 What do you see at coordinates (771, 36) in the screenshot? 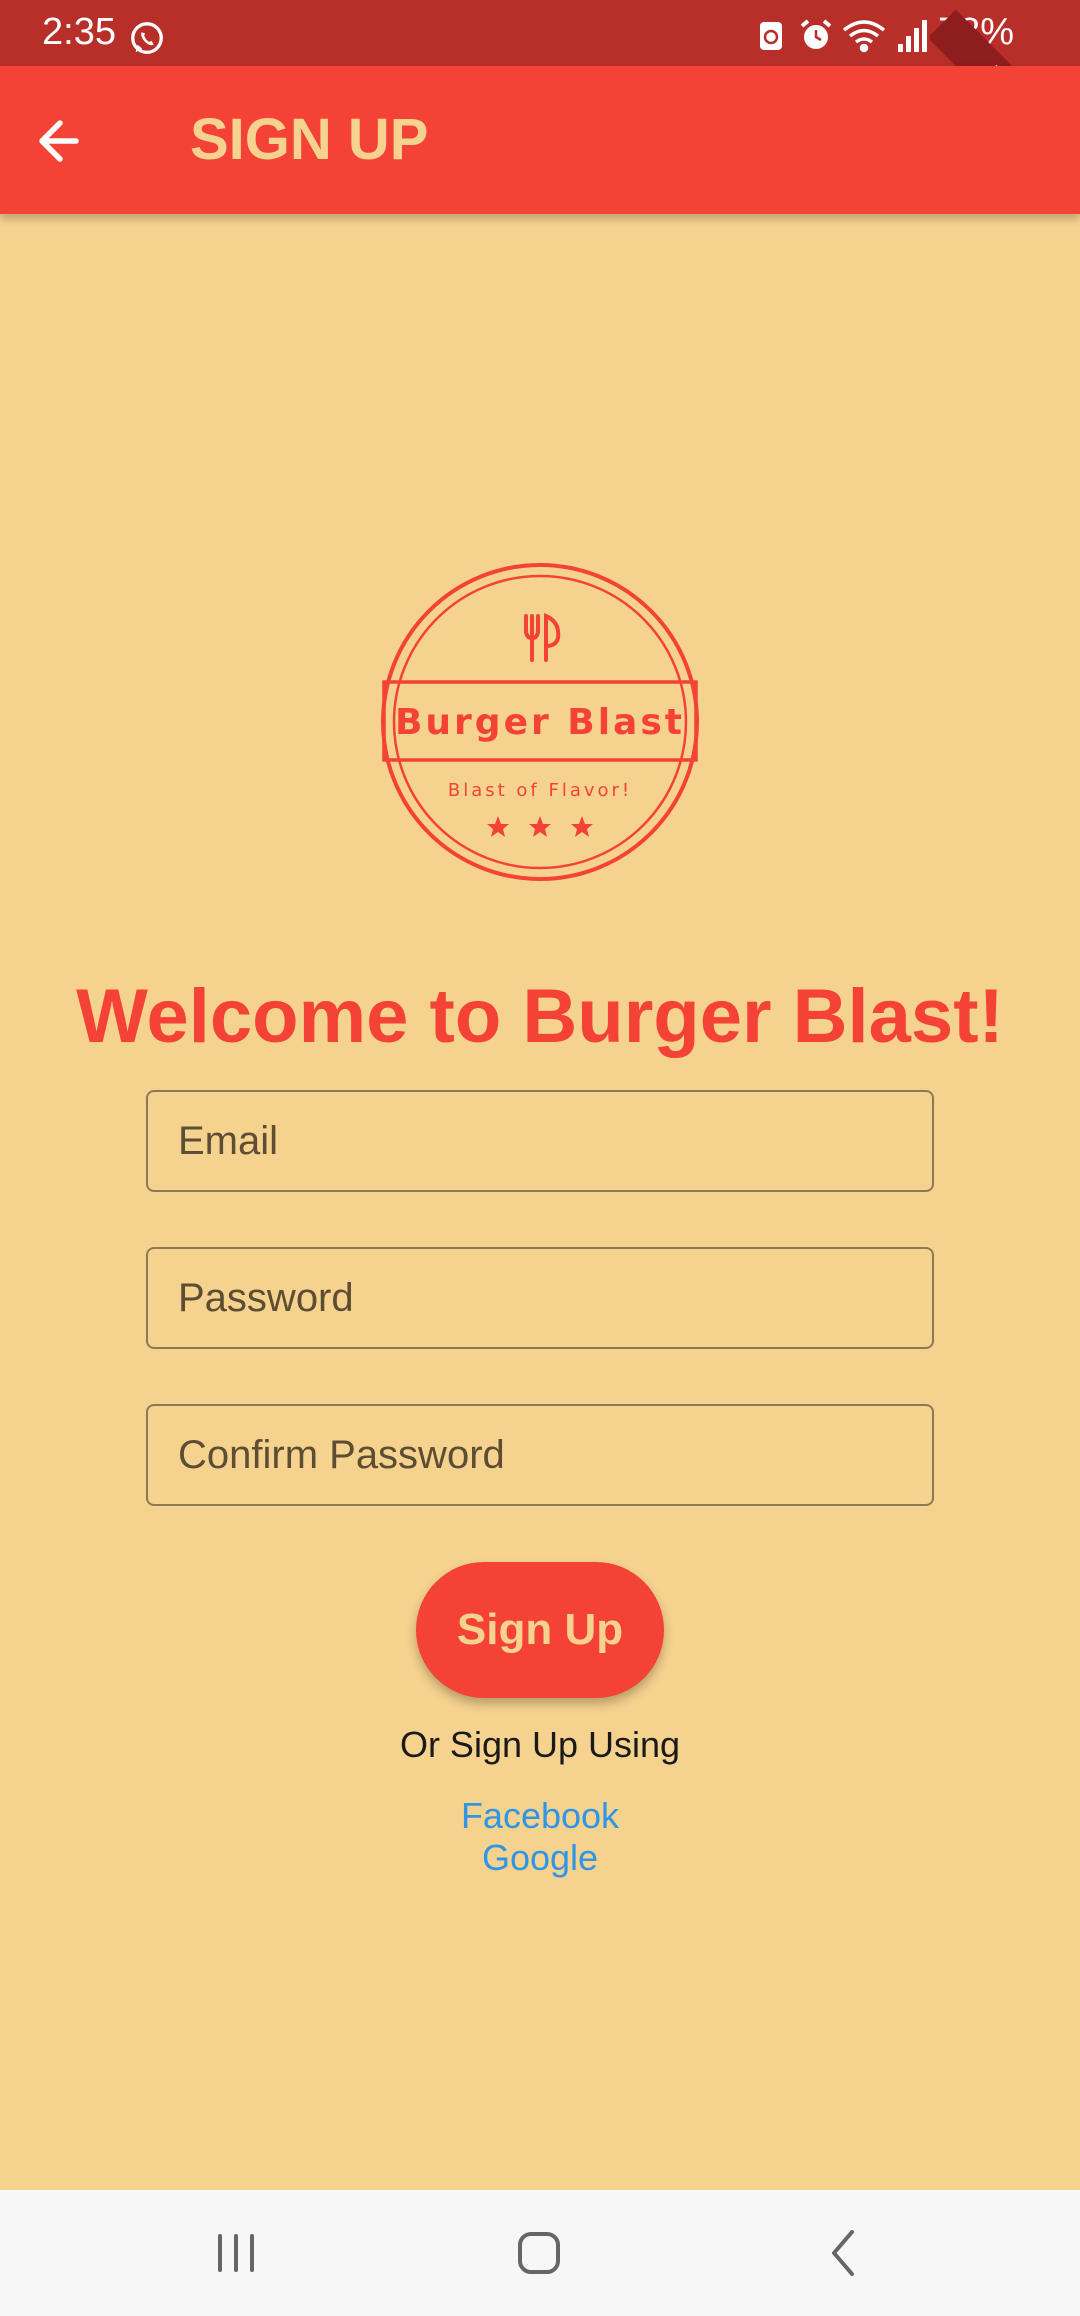
I see `recycle-icon` at bounding box center [771, 36].